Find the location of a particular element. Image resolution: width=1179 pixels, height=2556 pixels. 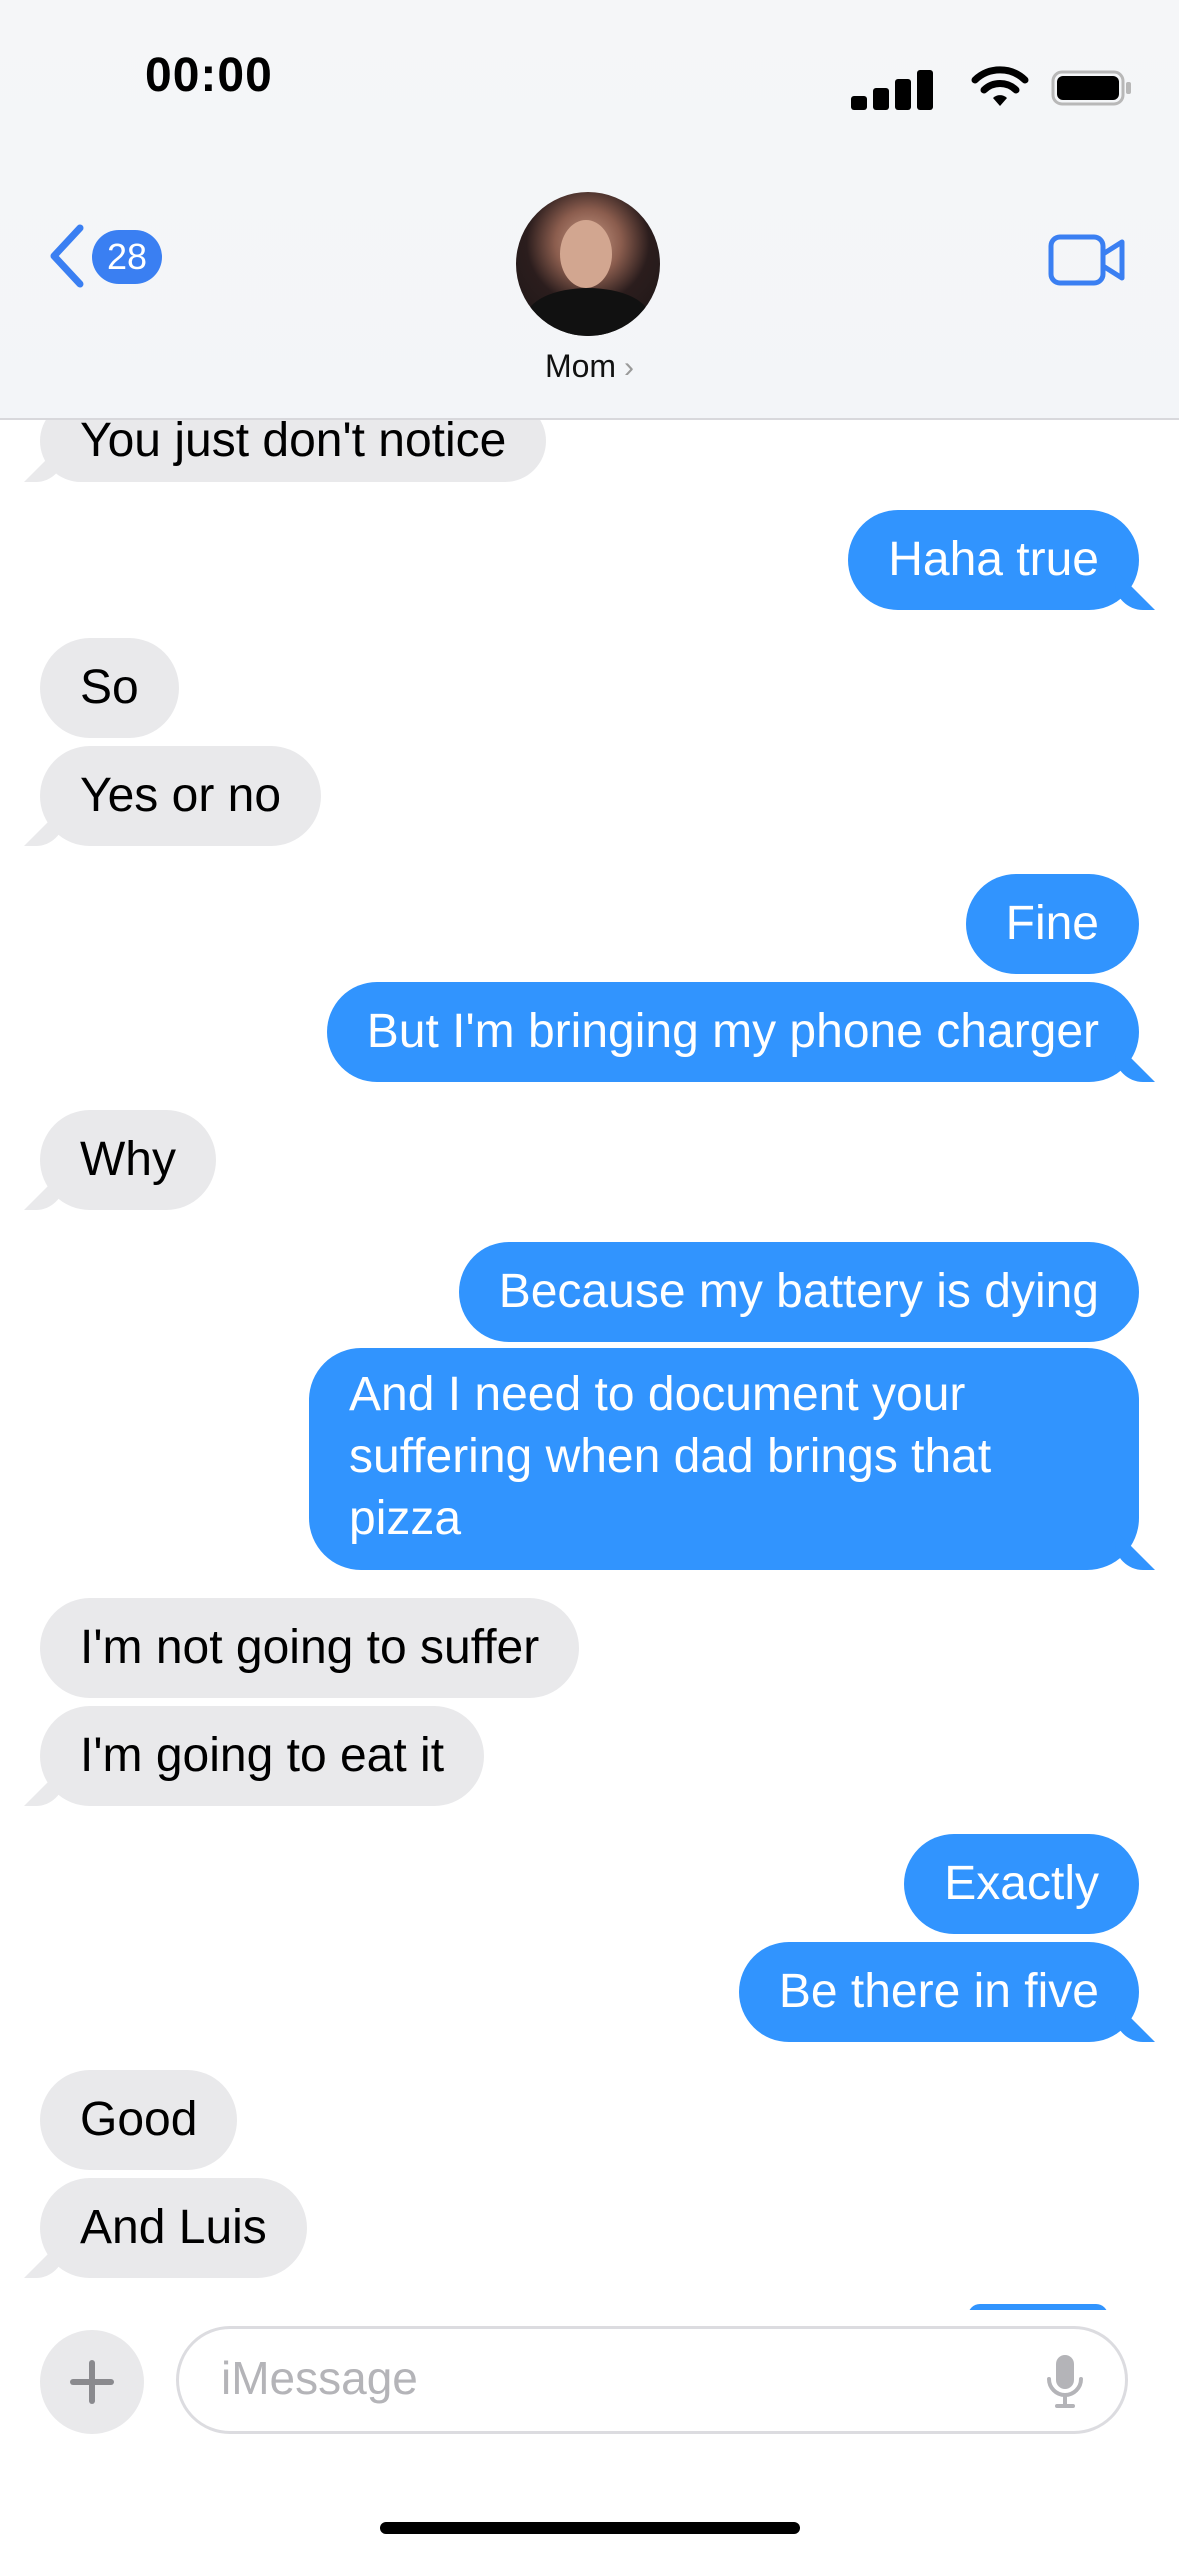

chevron-left-icon is located at coordinates (67, 256).